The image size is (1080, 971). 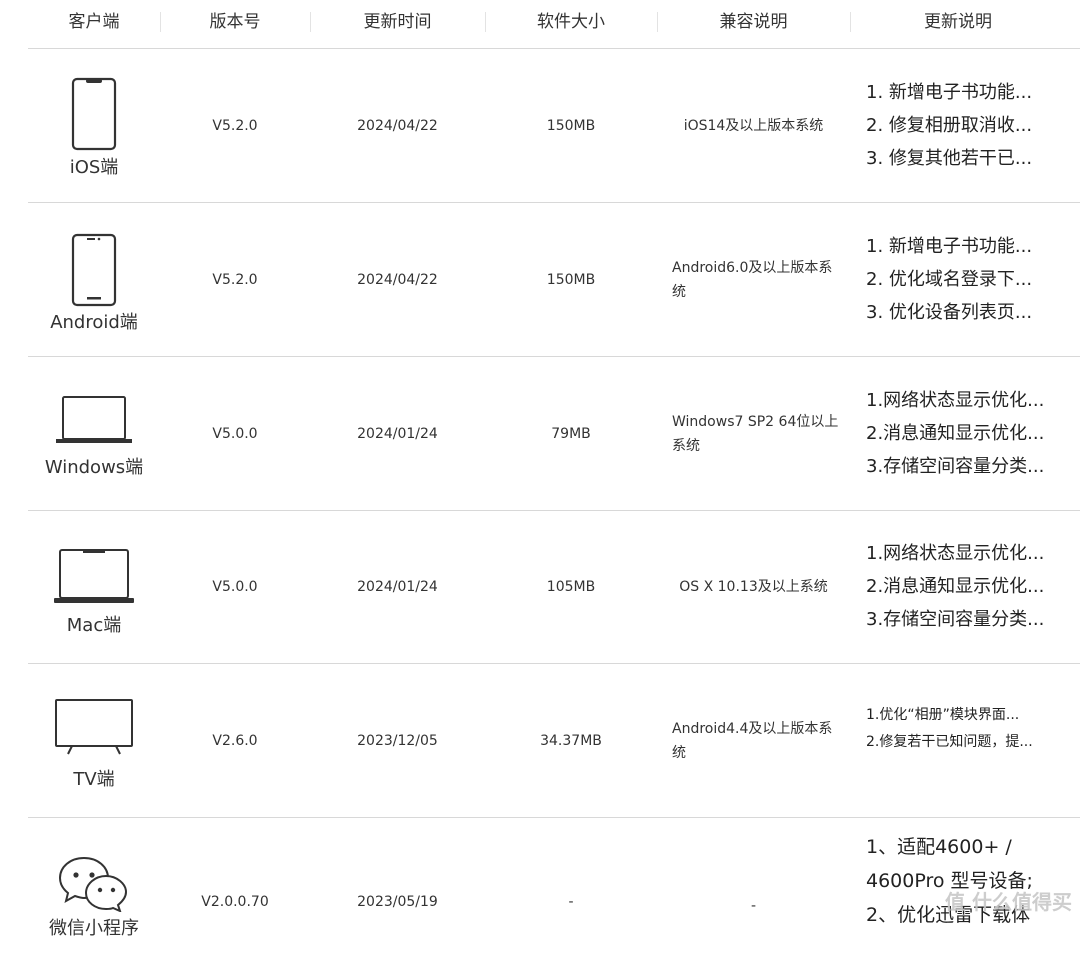 What do you see at coordinates (94, 270) in the screenshot?
I see `android-phone-icon` at bounding box center [94, 270].